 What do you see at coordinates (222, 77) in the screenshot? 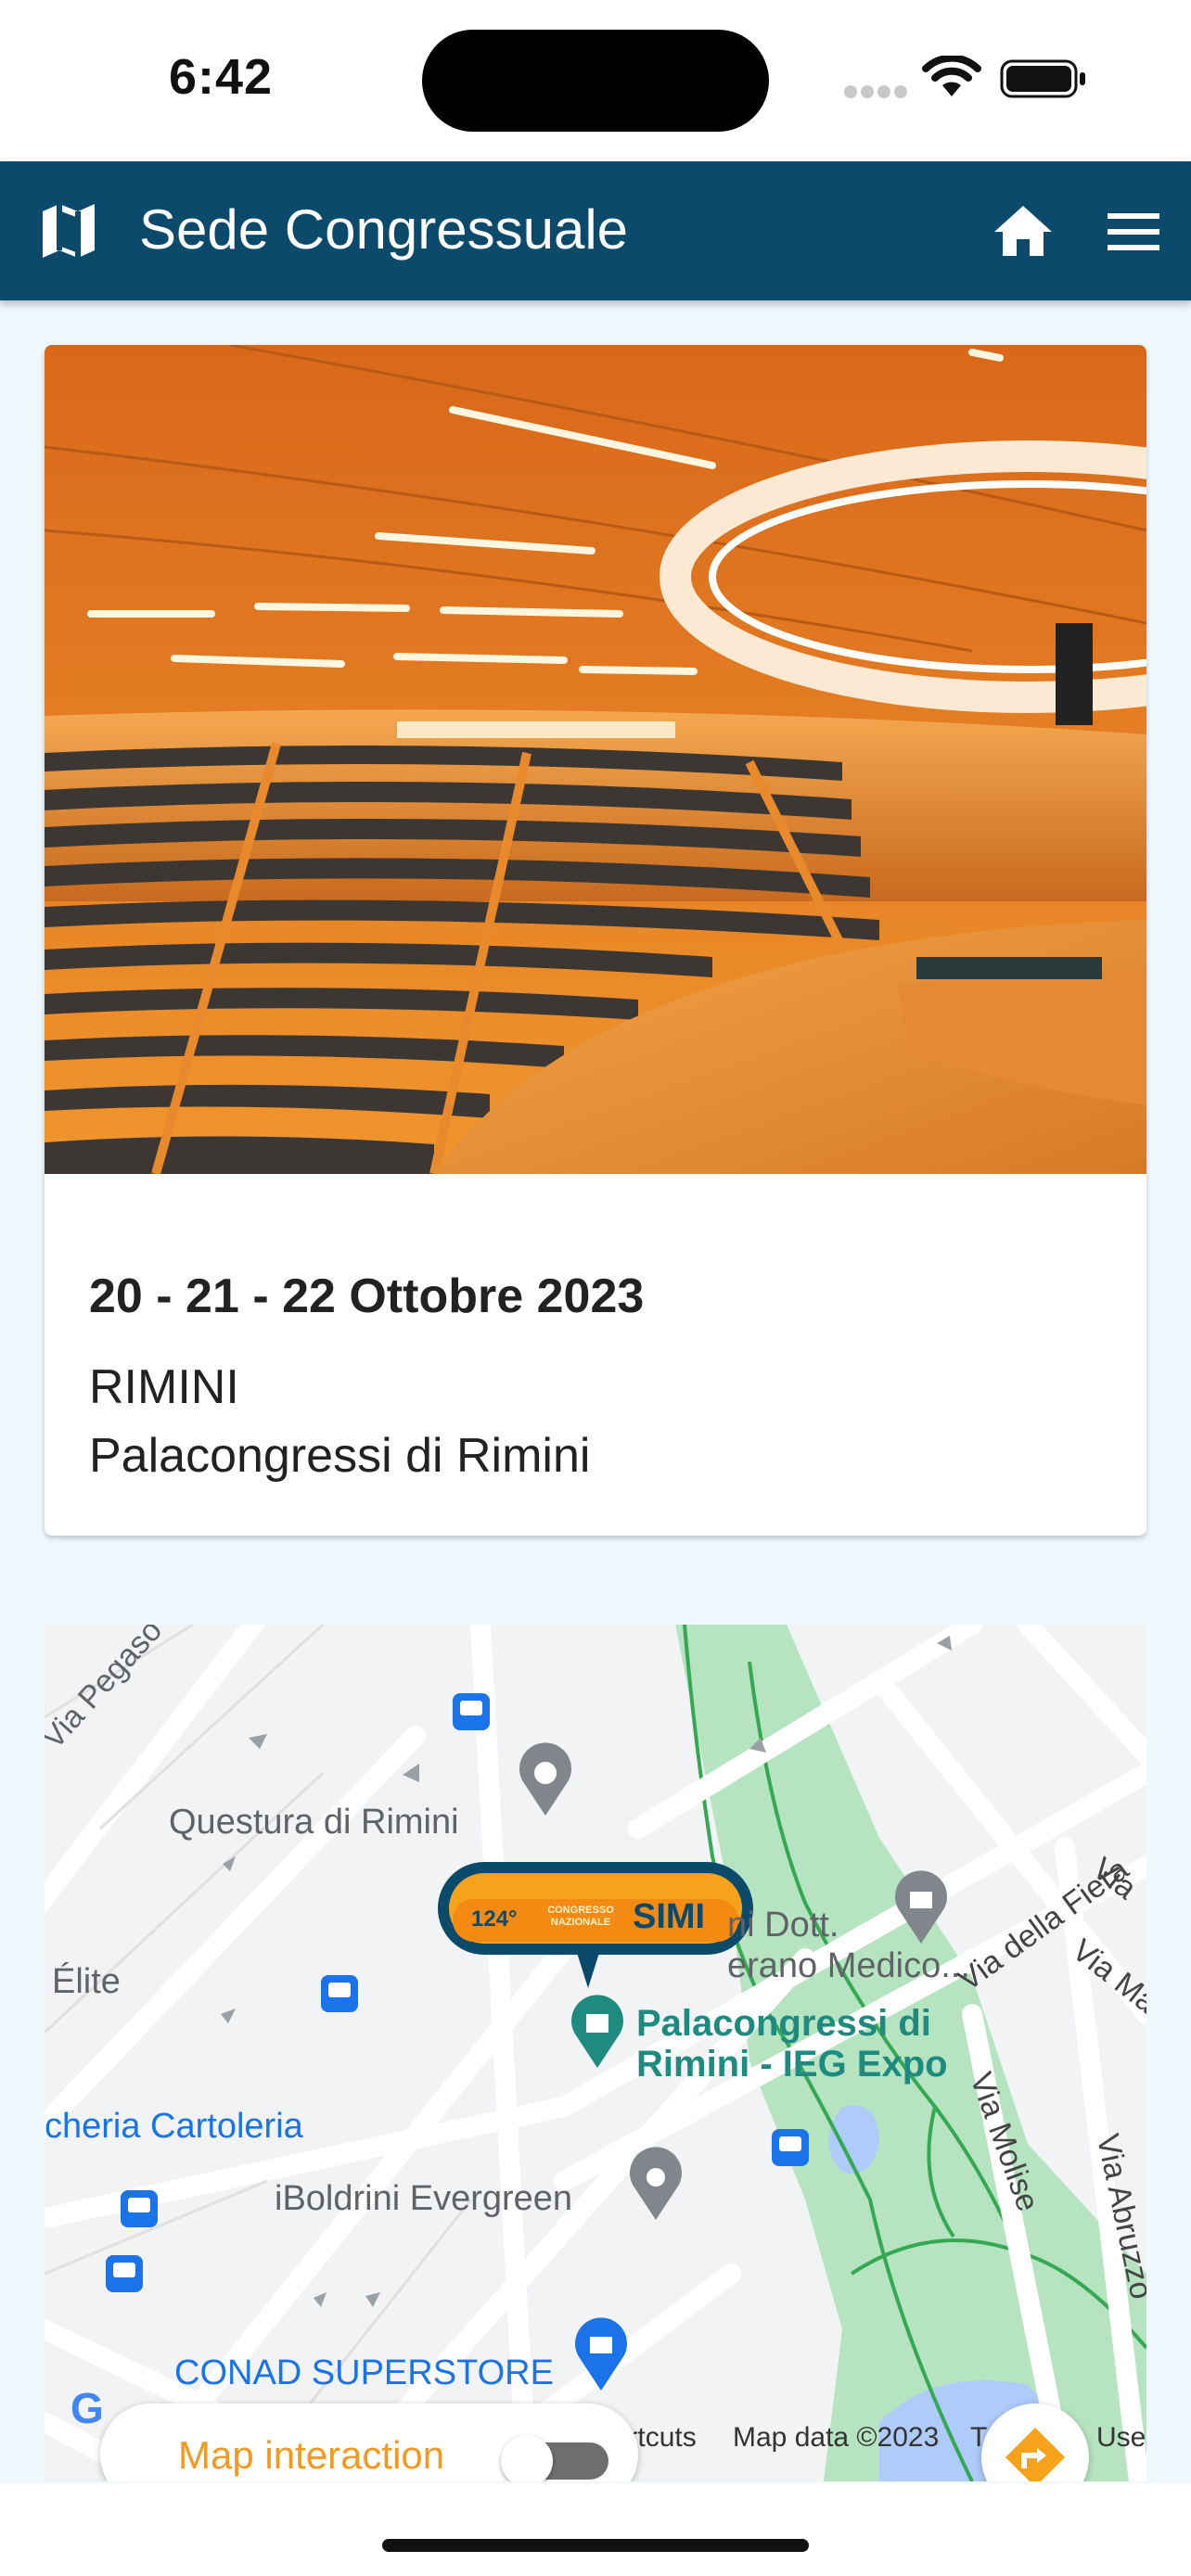
I see `status-time: 6:42` at bounding box center [222, 77].